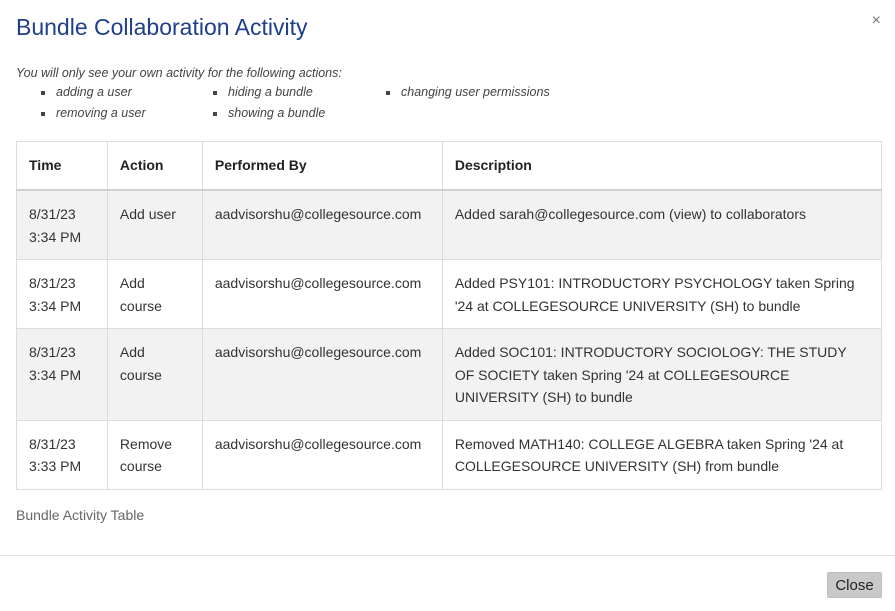 This screenshot has height=611, width=895. Describe the element at coordinates (147, 214) in the screenshot. I see `action-text: Add user` at that location.